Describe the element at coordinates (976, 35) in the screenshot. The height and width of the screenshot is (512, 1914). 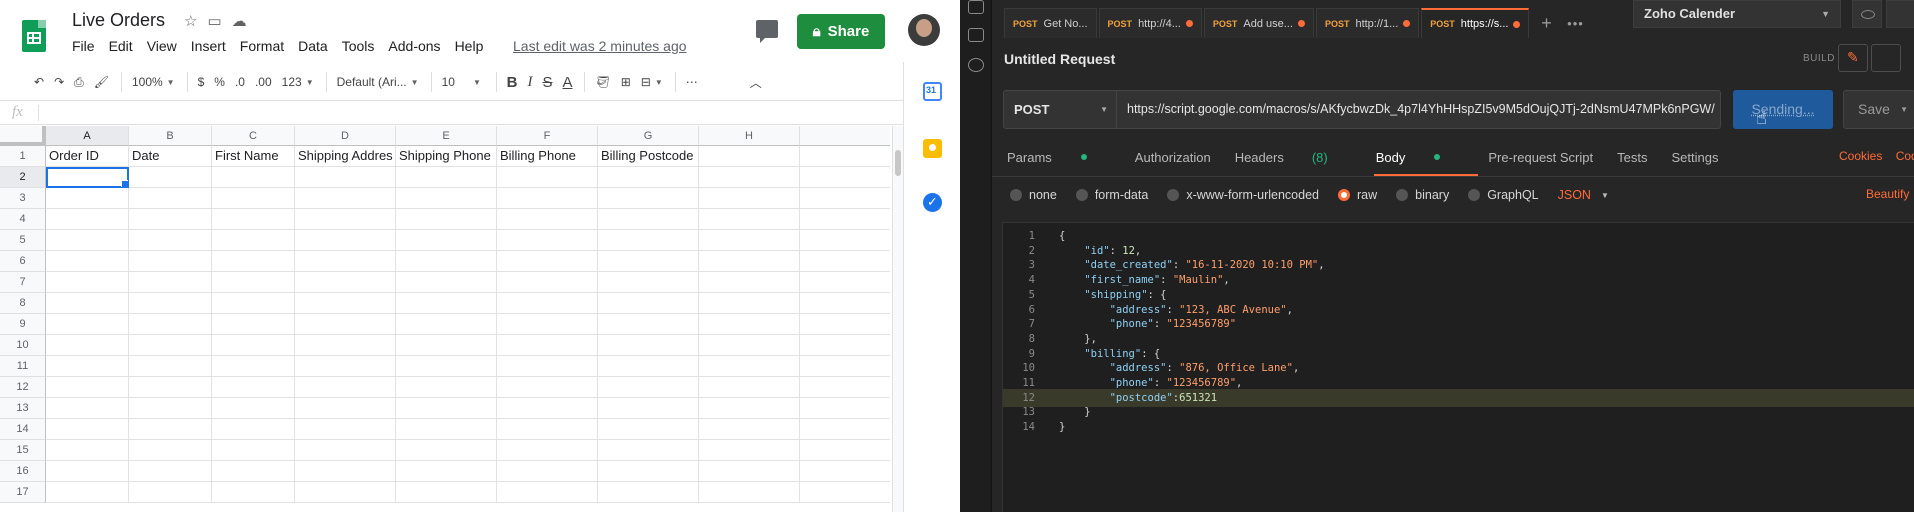
I see `collections-icon` at that location.